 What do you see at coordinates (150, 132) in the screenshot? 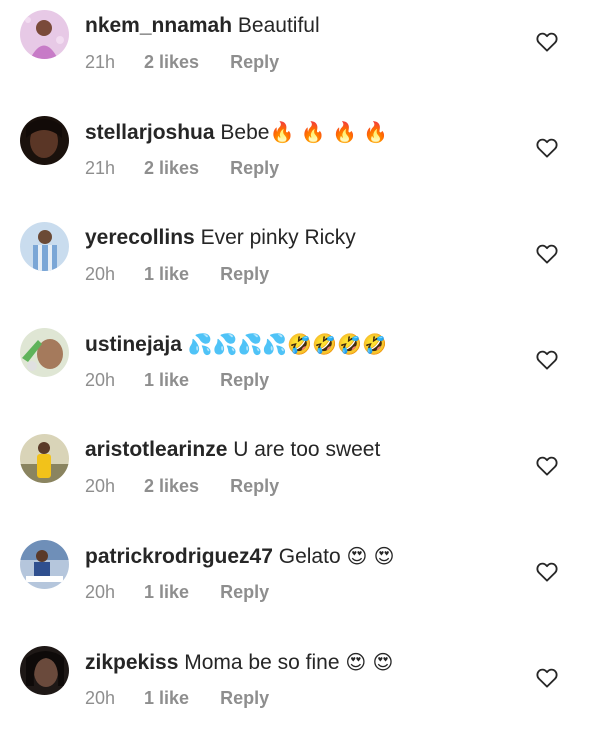
I see `username: stellarjoshua` at bounding box center [150, 132].